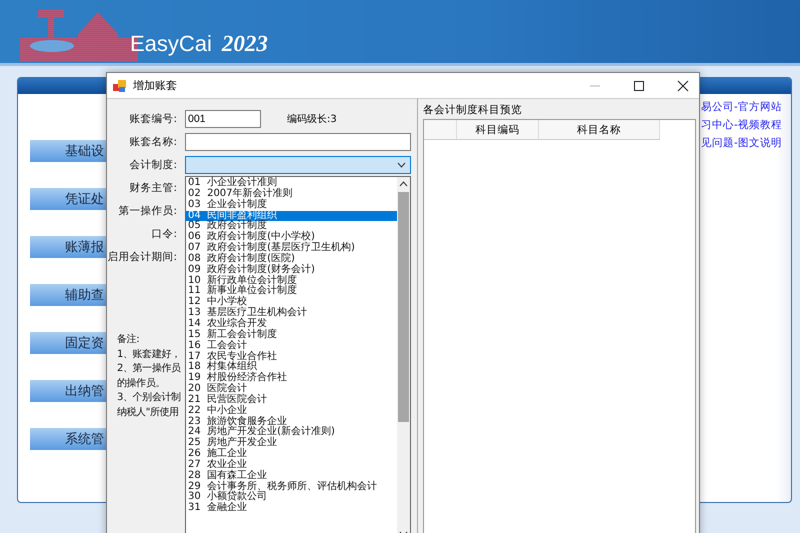  I want to click on dropdown-item: 09 政府会计制度(财务会计), so click(291, 270).